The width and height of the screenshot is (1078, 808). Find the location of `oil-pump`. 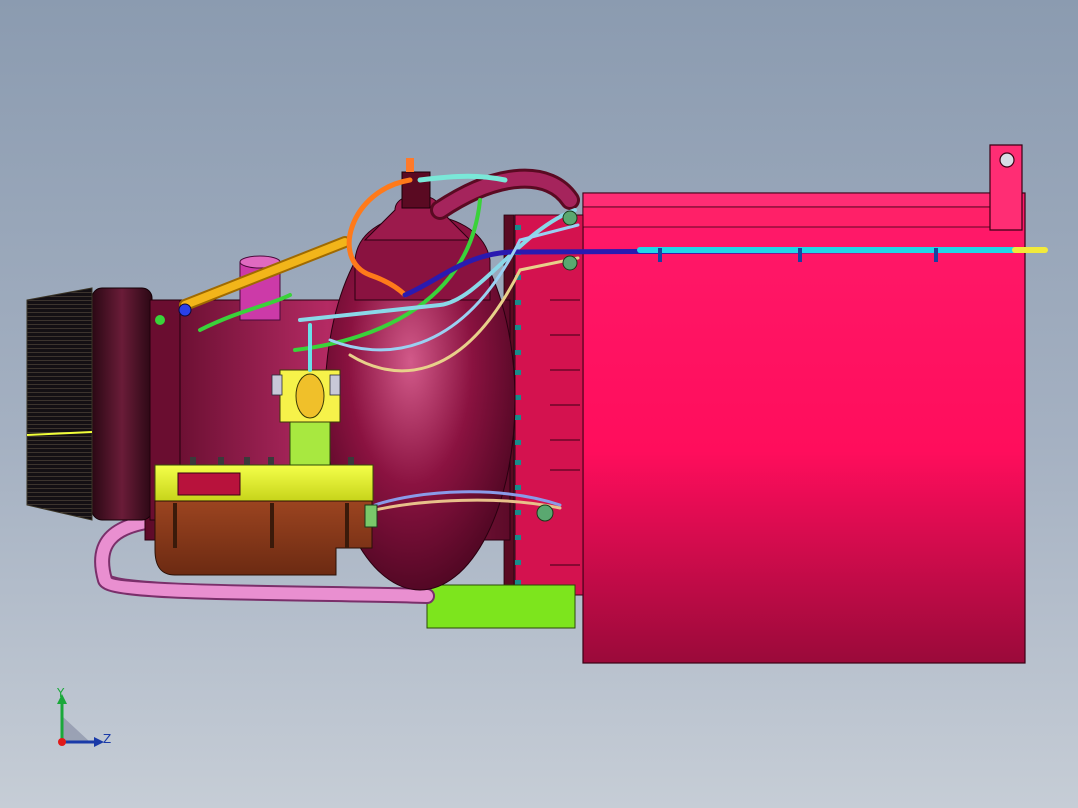

oil-pump is located at coordinates (263, 538).